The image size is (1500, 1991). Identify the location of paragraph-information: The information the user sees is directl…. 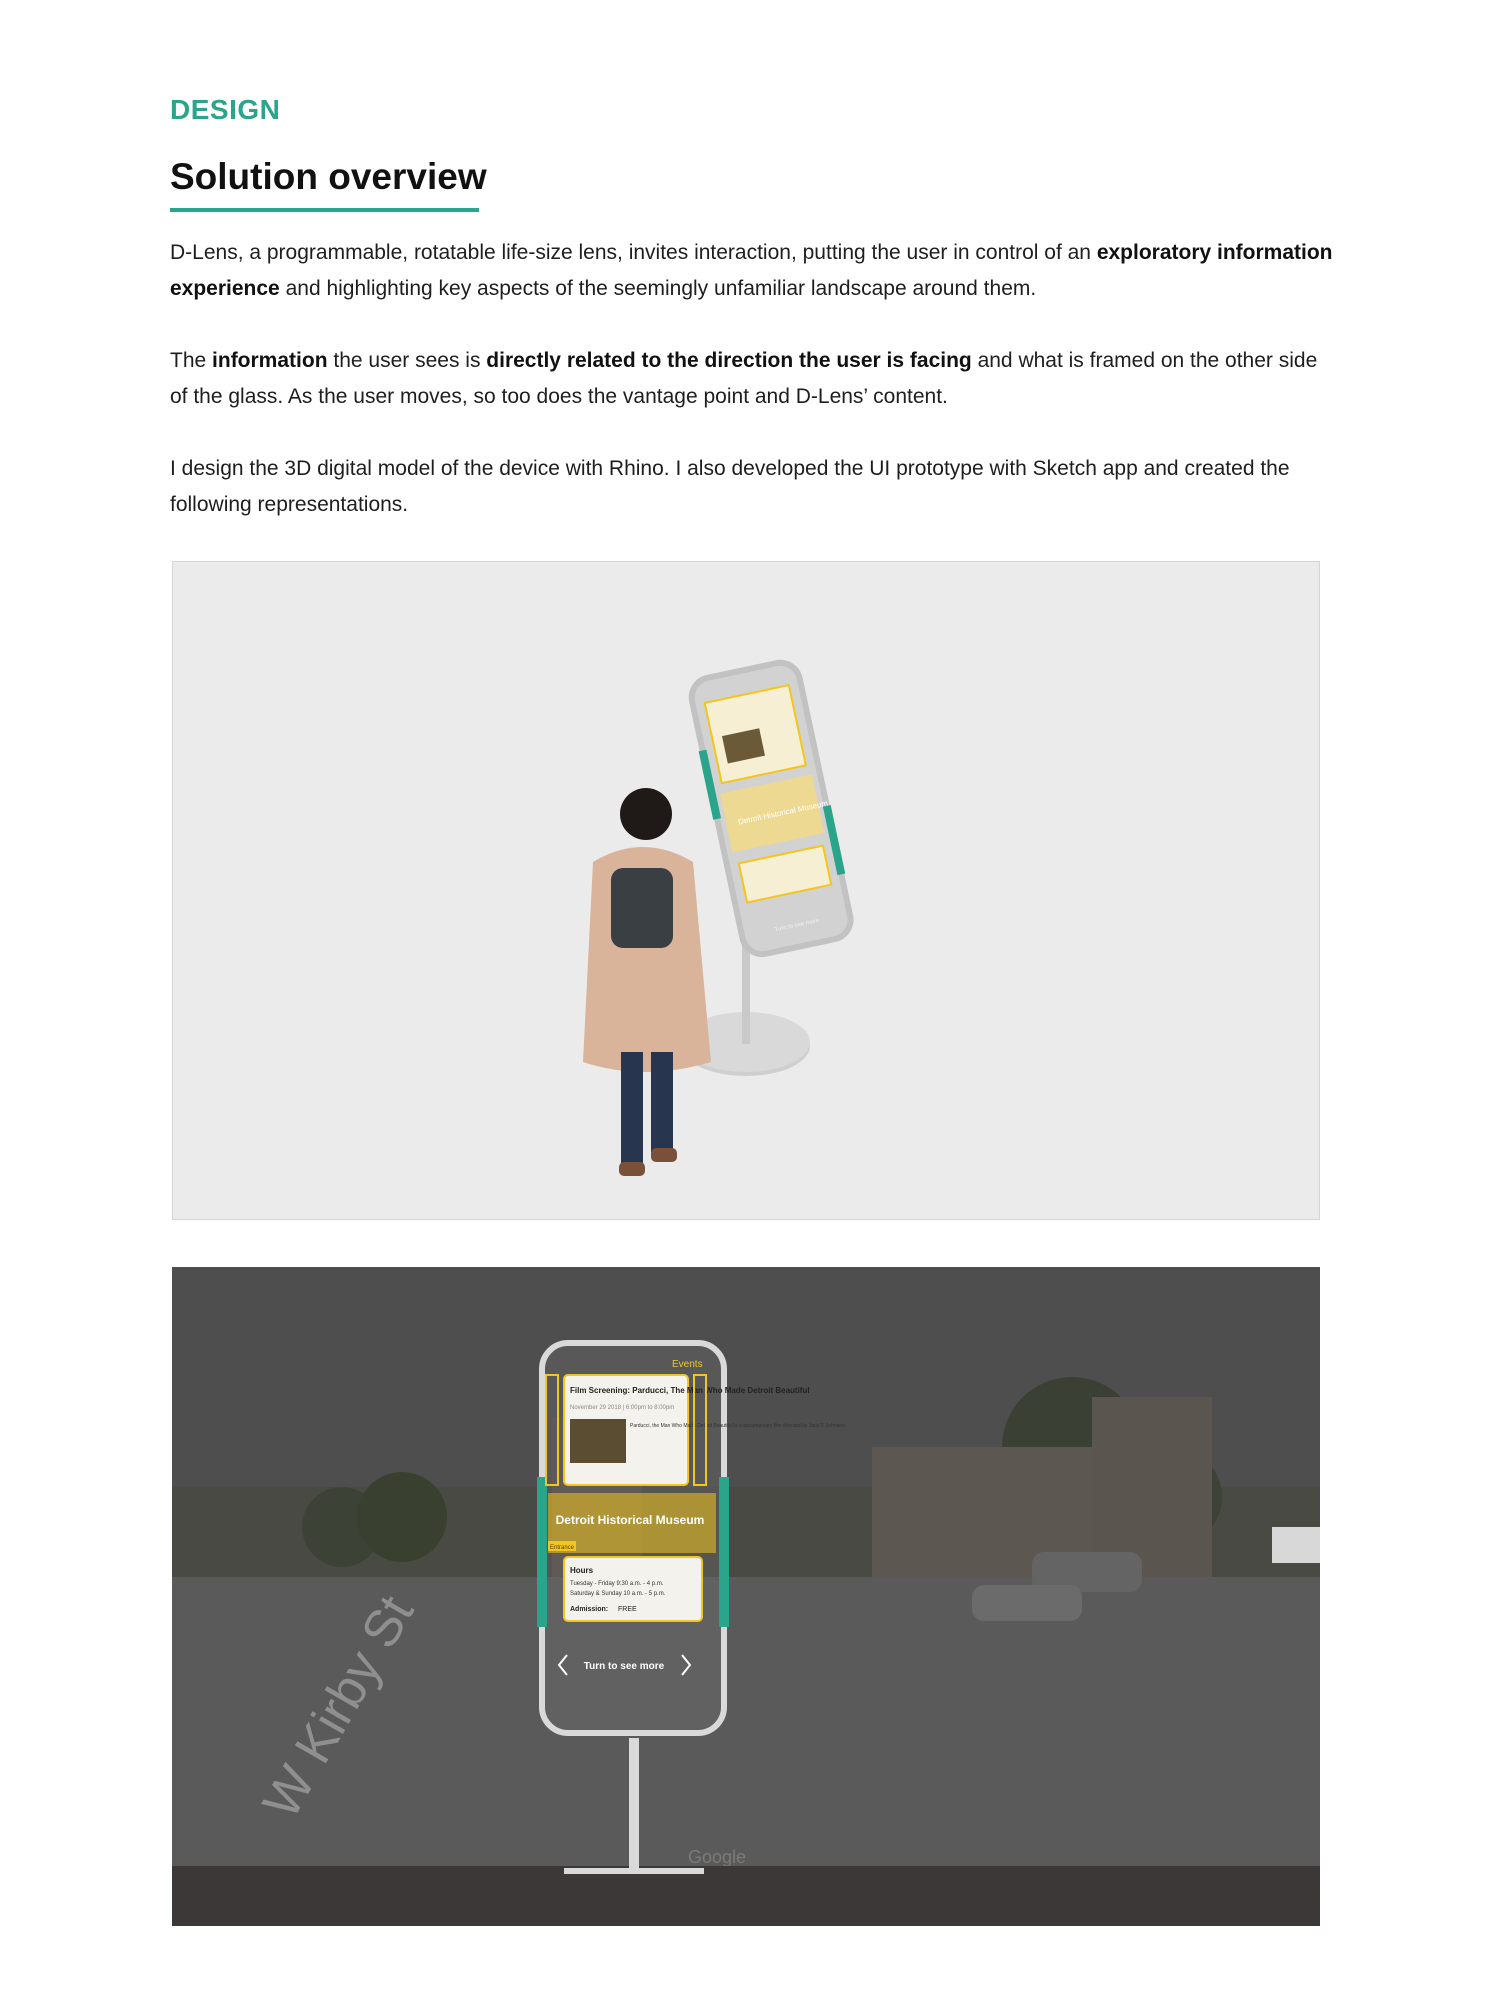
(755, 379).